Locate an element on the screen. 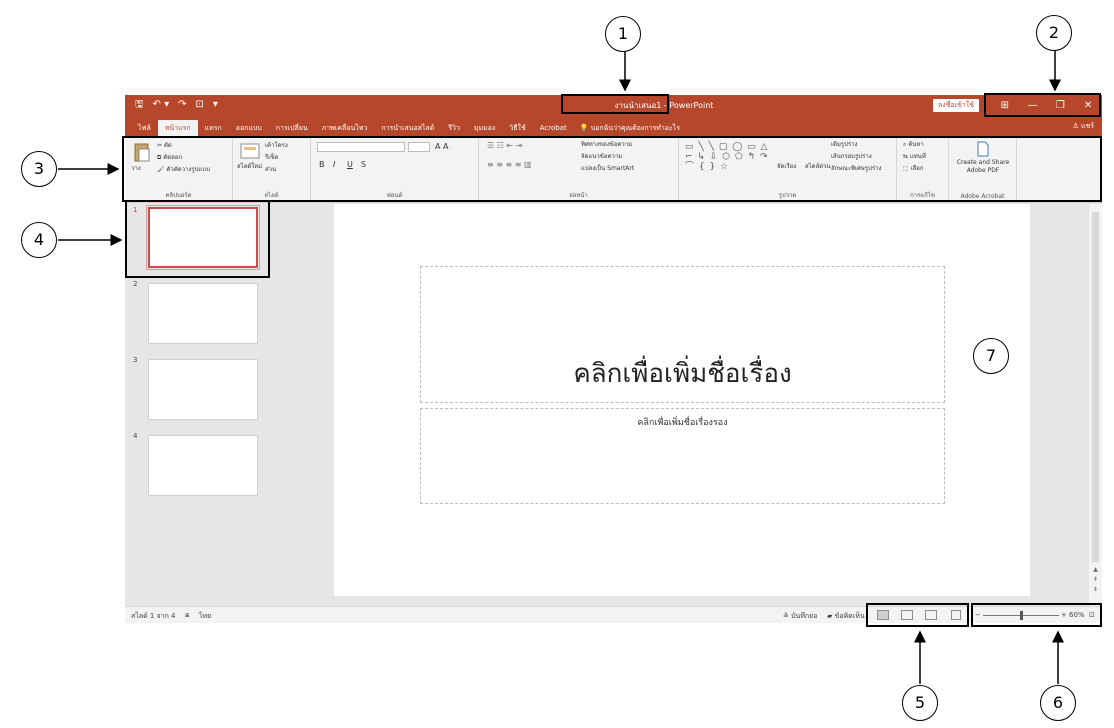 This screenshot has height=728, width=1114. callout-3: 3 is located at coordinates (39, 169).